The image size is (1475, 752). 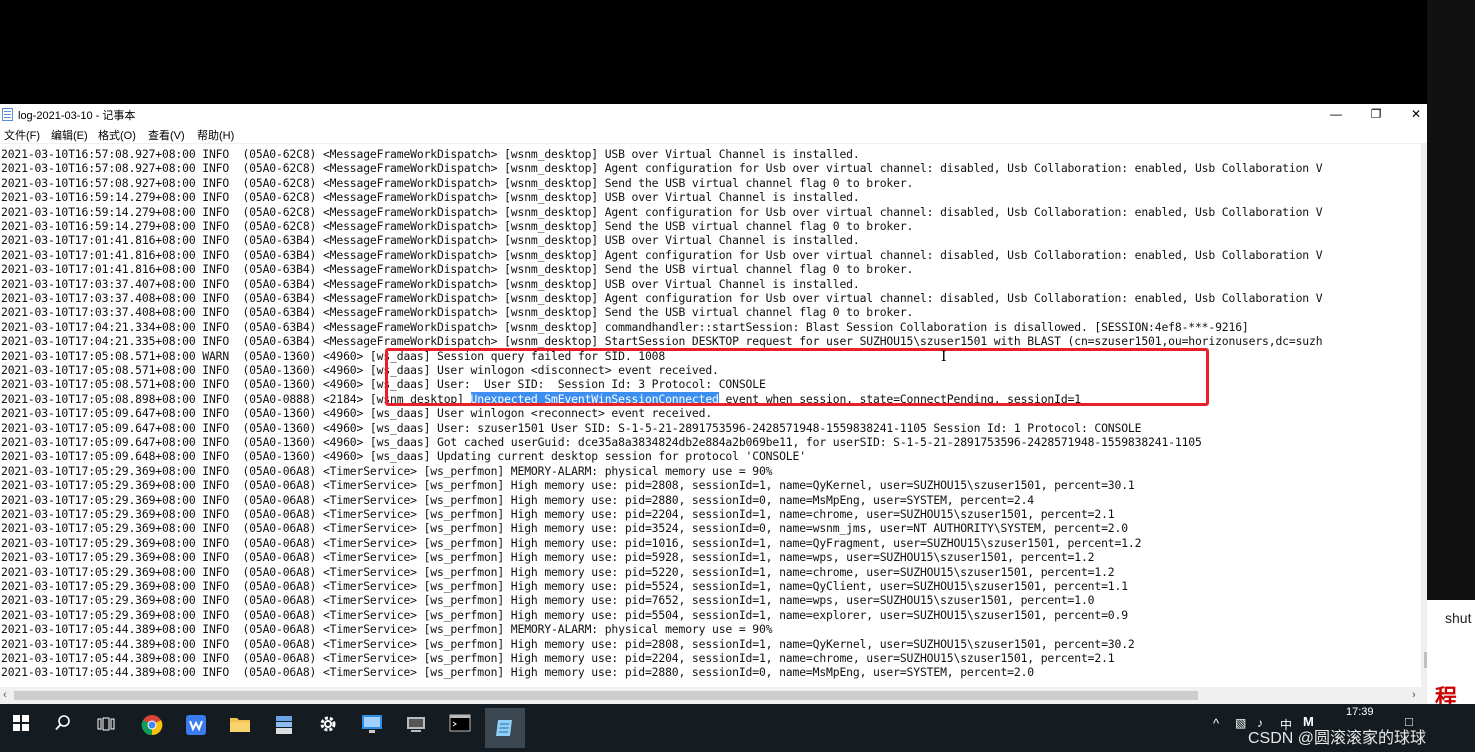 I want to click on server-manager-icon, so click(x=284, y=727).